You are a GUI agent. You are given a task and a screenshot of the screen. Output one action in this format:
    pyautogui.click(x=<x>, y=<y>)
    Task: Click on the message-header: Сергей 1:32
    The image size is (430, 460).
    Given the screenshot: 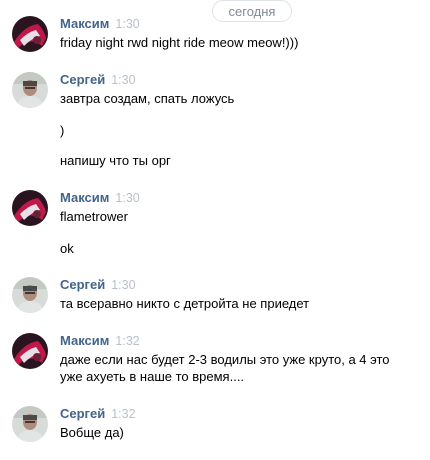 What is the action you would take?
    pyautogui.click(x=98, y=414)
    